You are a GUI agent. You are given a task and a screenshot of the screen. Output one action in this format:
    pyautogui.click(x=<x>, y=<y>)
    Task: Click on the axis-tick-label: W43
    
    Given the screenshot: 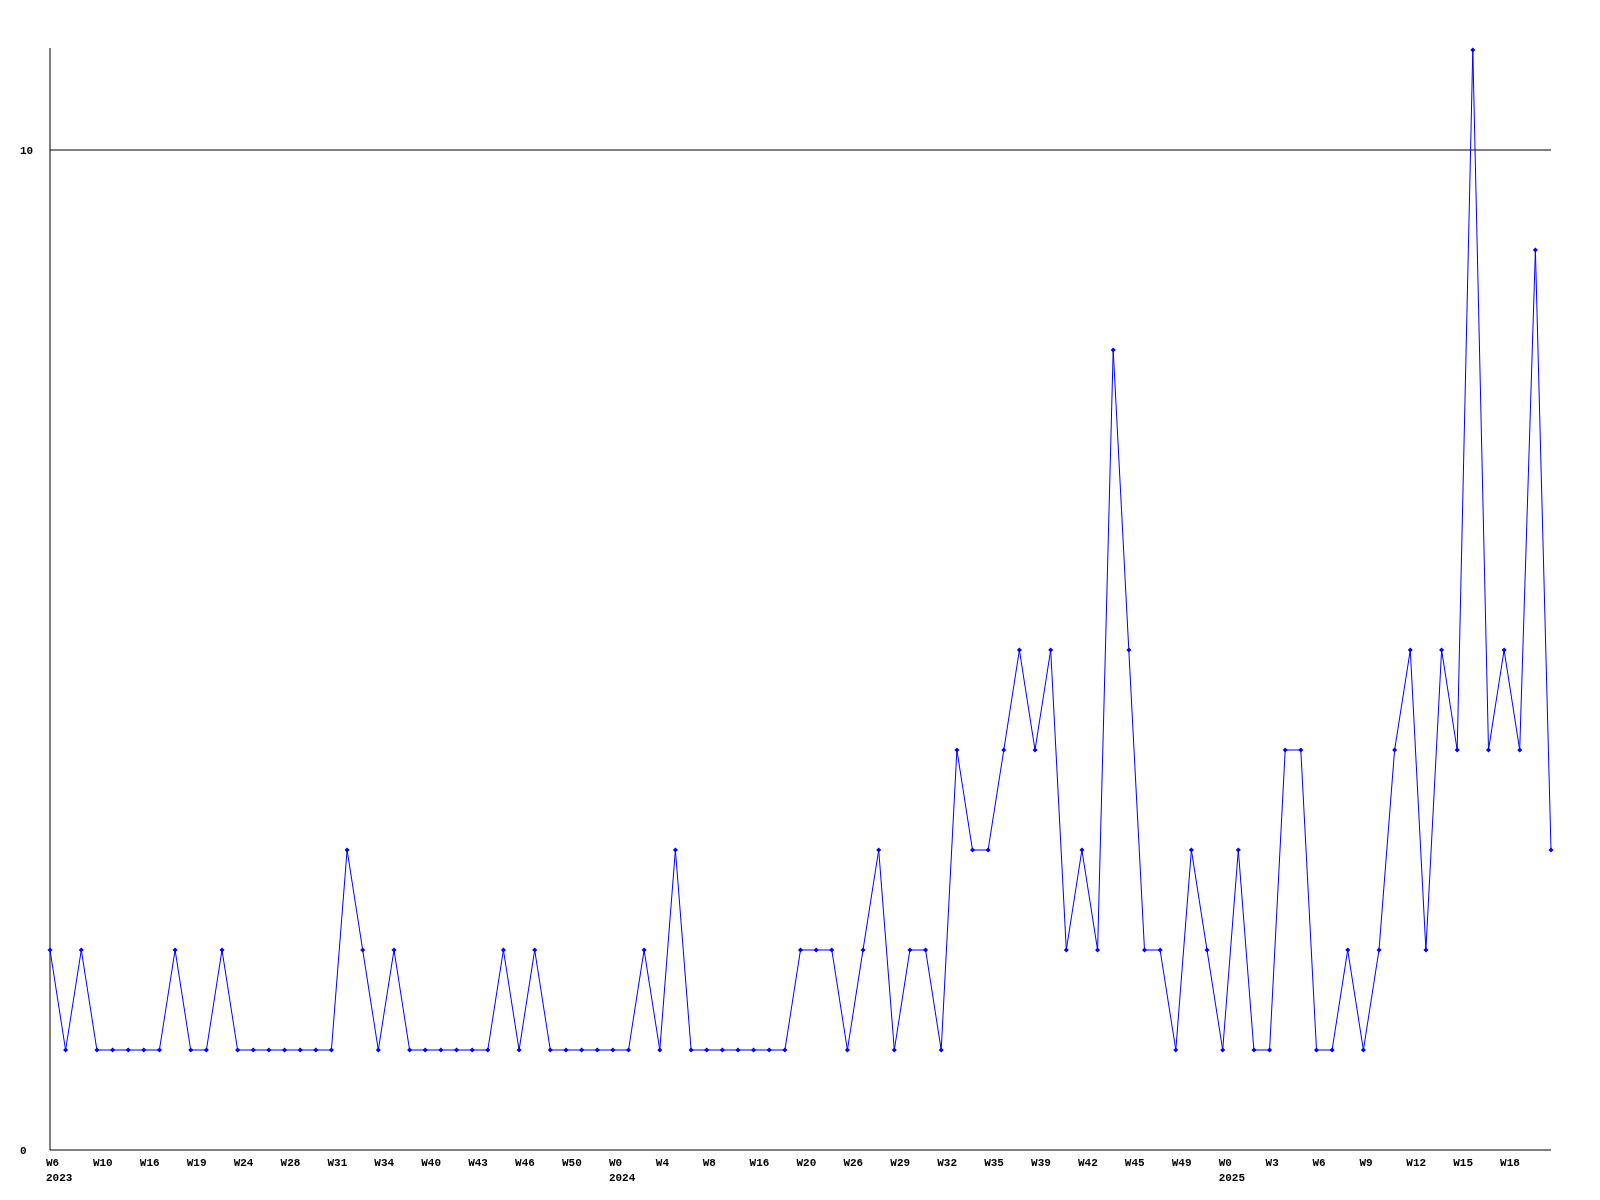 What is the action you would take?
    pyautogui.click(x=478, y=1163)
    